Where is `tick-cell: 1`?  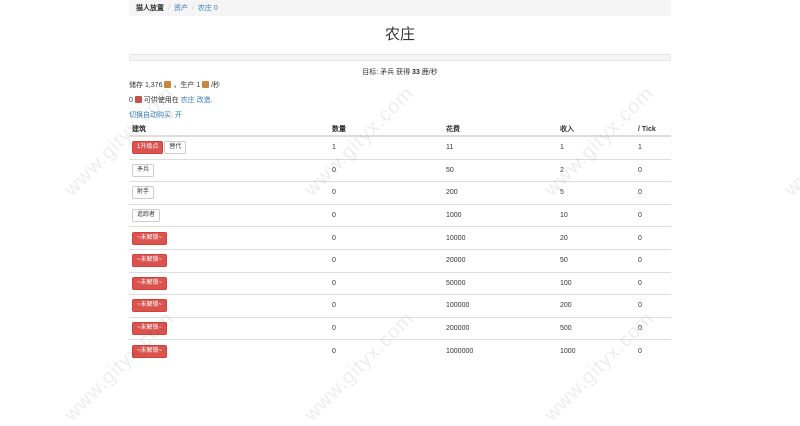 tick-cell: 1 is located at coordinates (653, 148).